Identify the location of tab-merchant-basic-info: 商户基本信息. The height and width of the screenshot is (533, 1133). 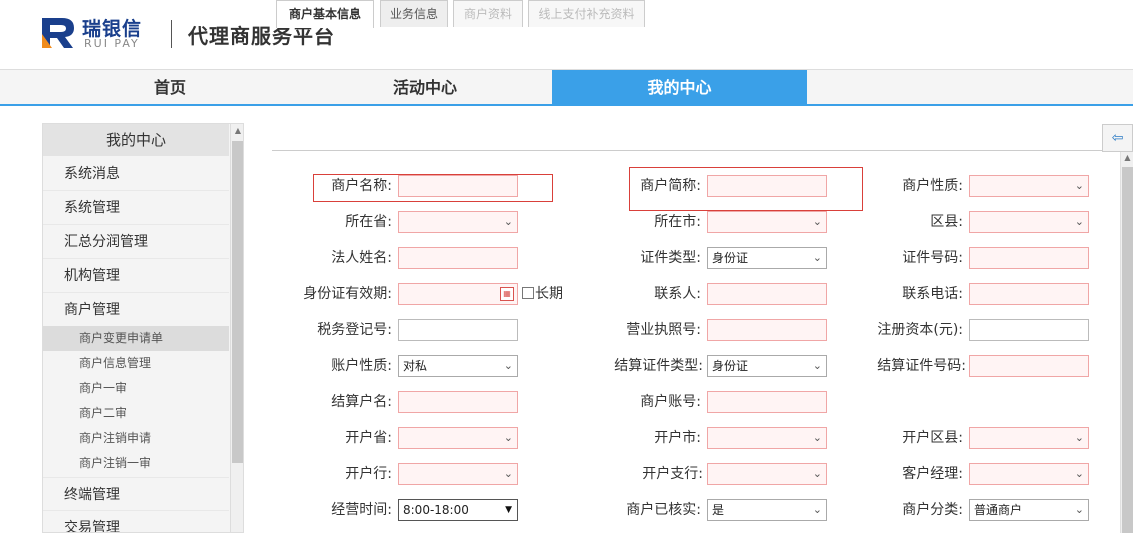
(325, 14).